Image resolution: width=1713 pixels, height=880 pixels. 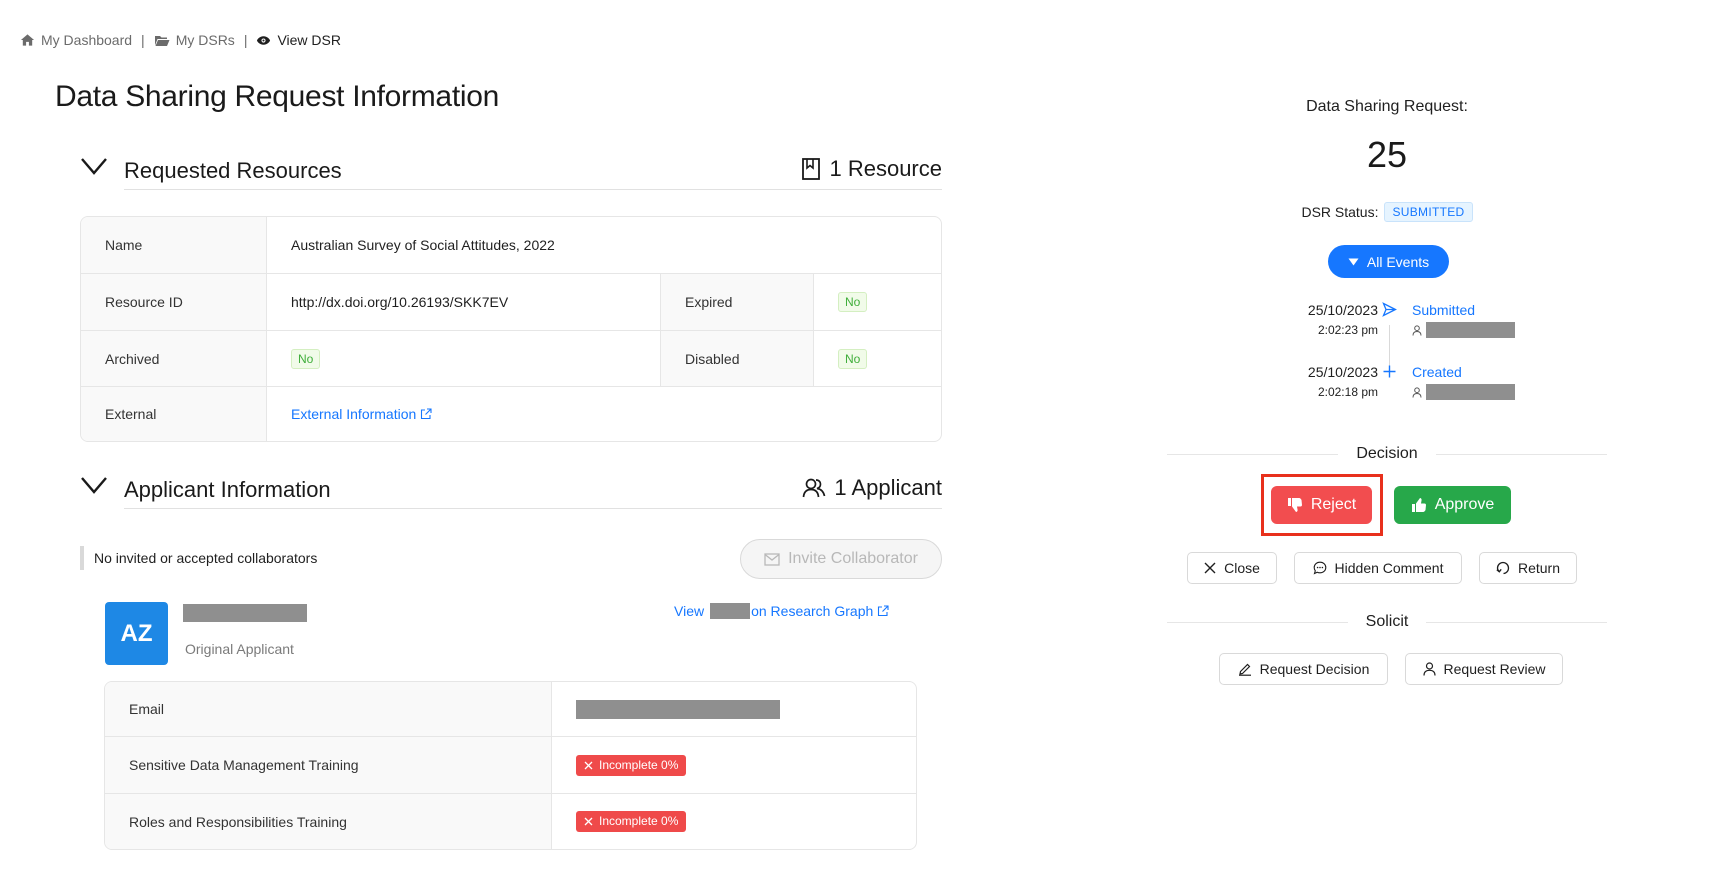 What do you see at coordinates (511, 170) in the screenshot?
I see `requested-resources-header: Requested Resources 1 Resource` at bounding box center [511, 170].